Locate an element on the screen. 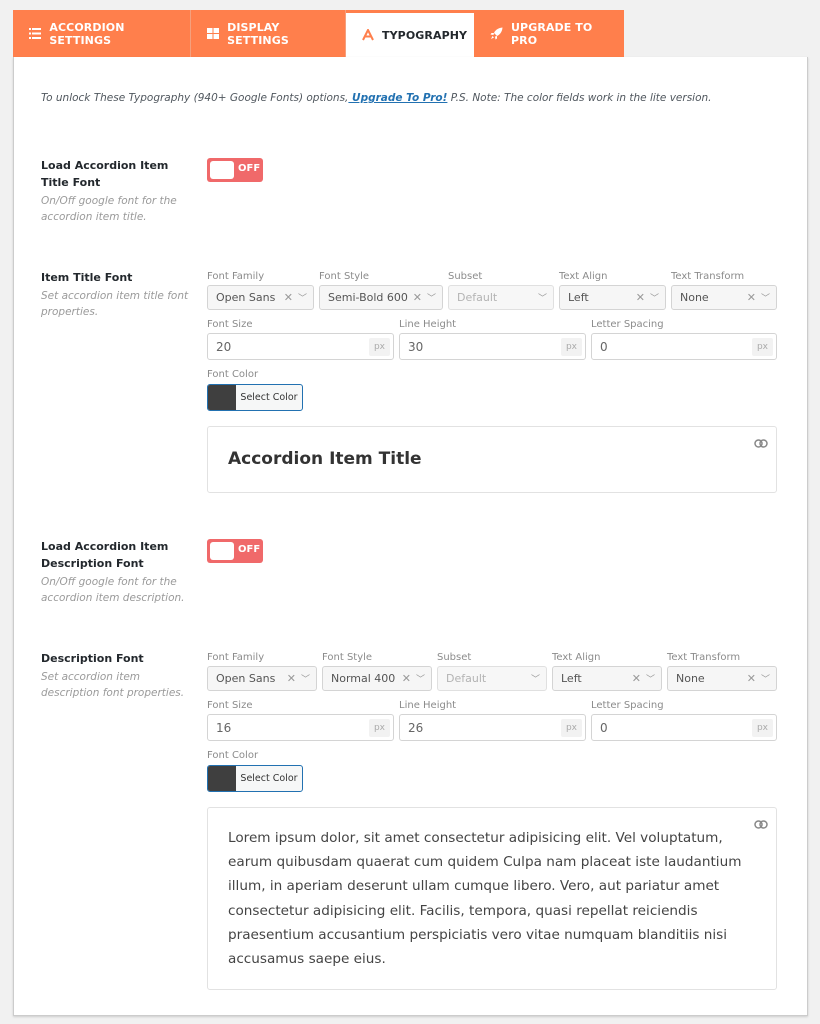  field-label: Font Family is located at coordinates (236, 276).